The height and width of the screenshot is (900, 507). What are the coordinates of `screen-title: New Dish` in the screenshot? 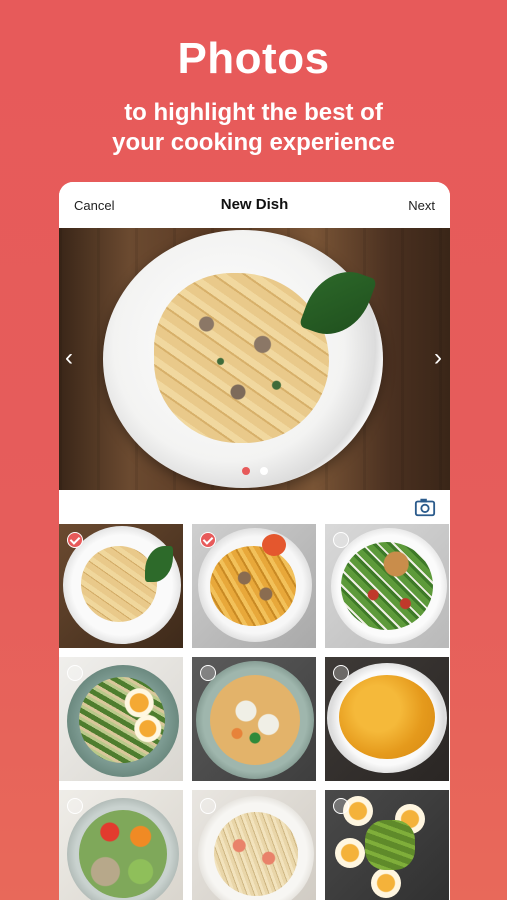 It's located at (254, 204).